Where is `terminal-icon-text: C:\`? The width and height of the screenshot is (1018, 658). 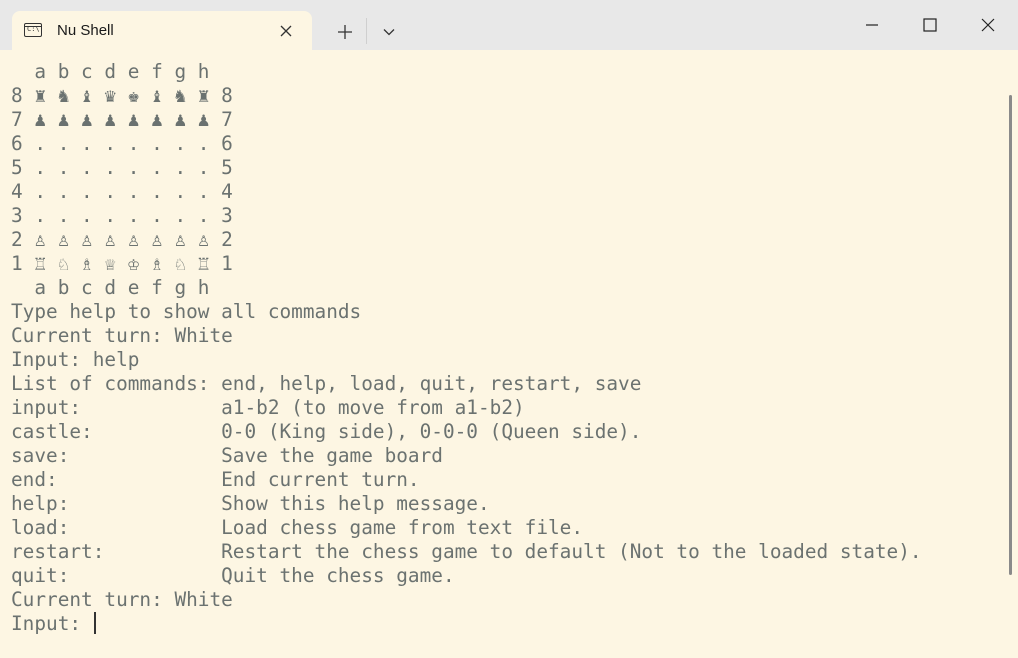
terminal-icon-text: C:\ is located at coordinates (33, 29).